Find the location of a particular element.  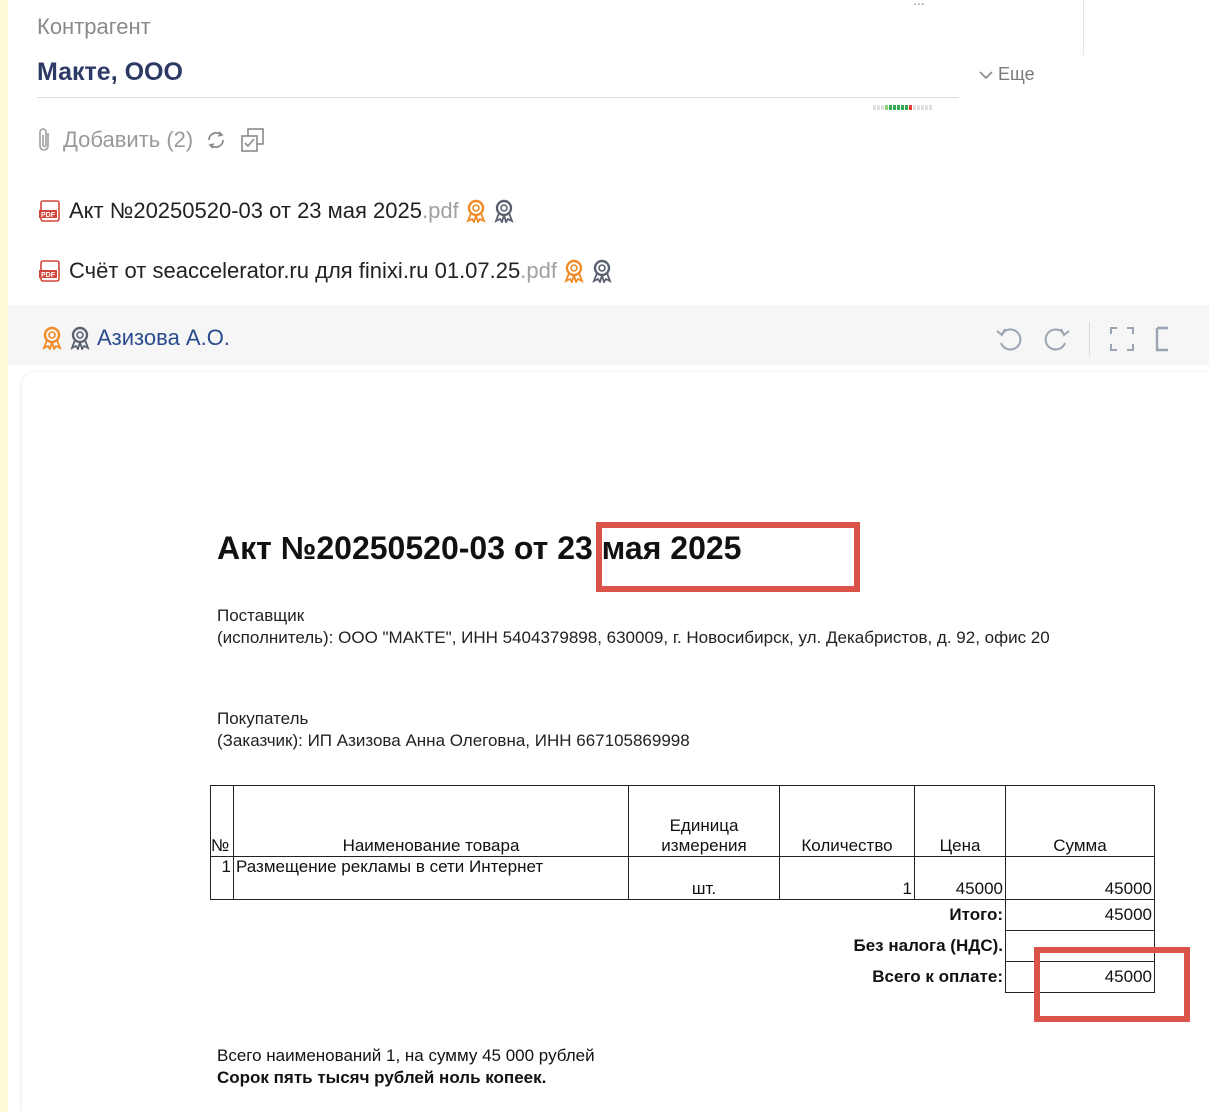

column-header: № is located at coordinates (222, 821).